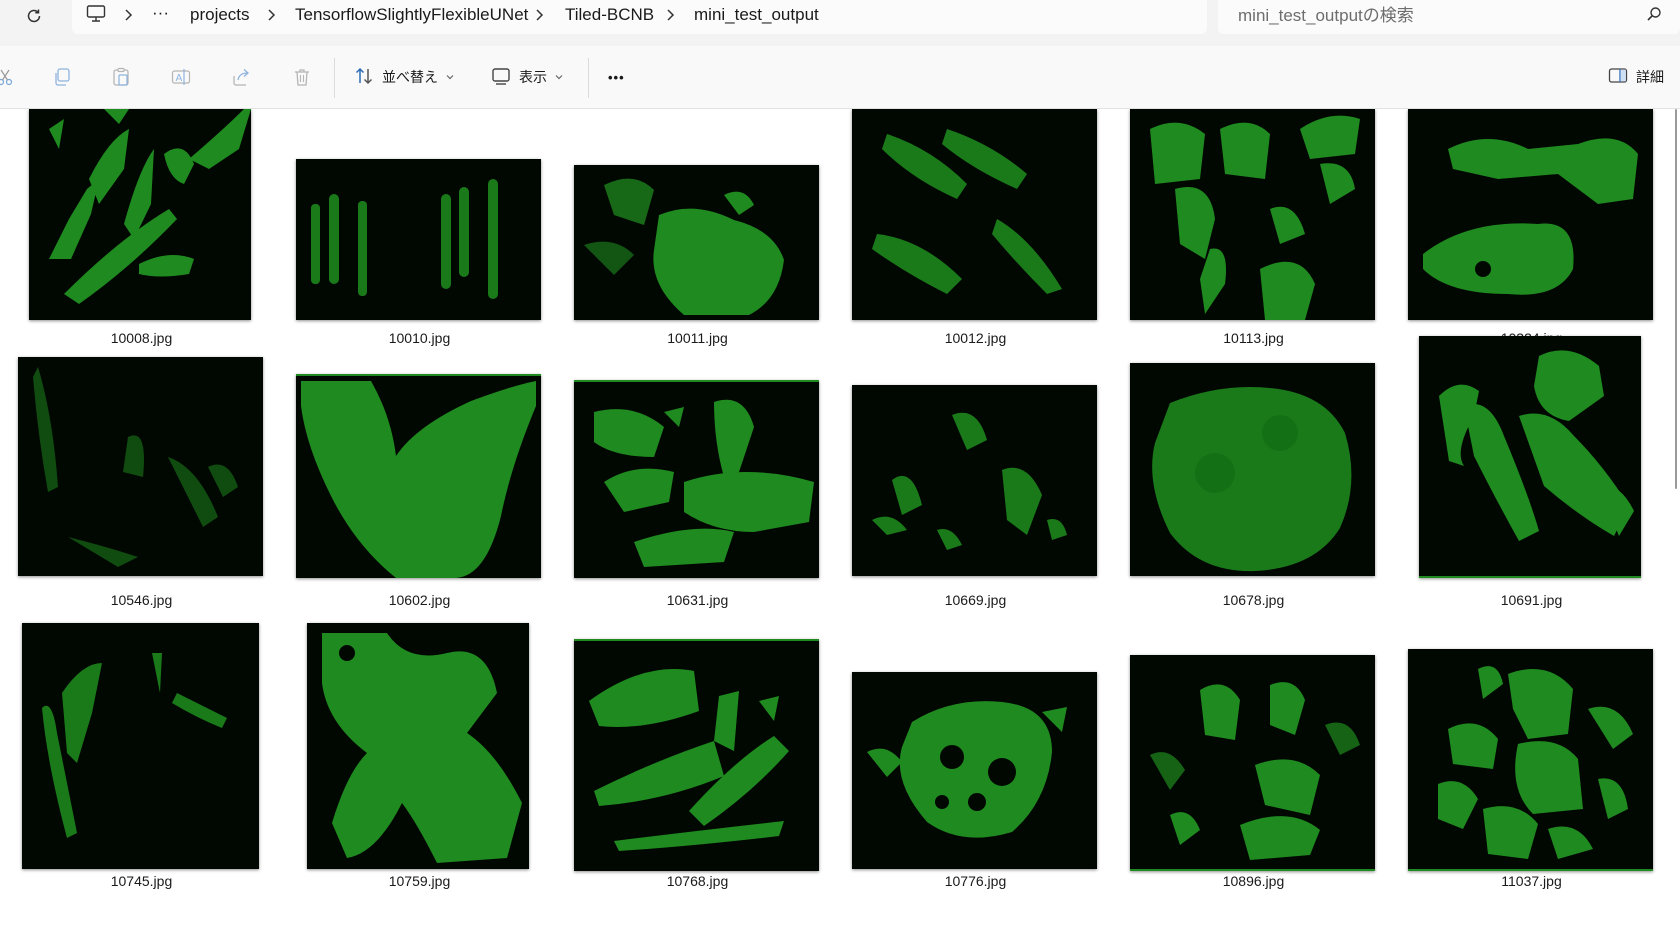 The width and height of the screenshot is (1680, 928). I want to click on sort-button: 並べ替え, so click(404, 77).